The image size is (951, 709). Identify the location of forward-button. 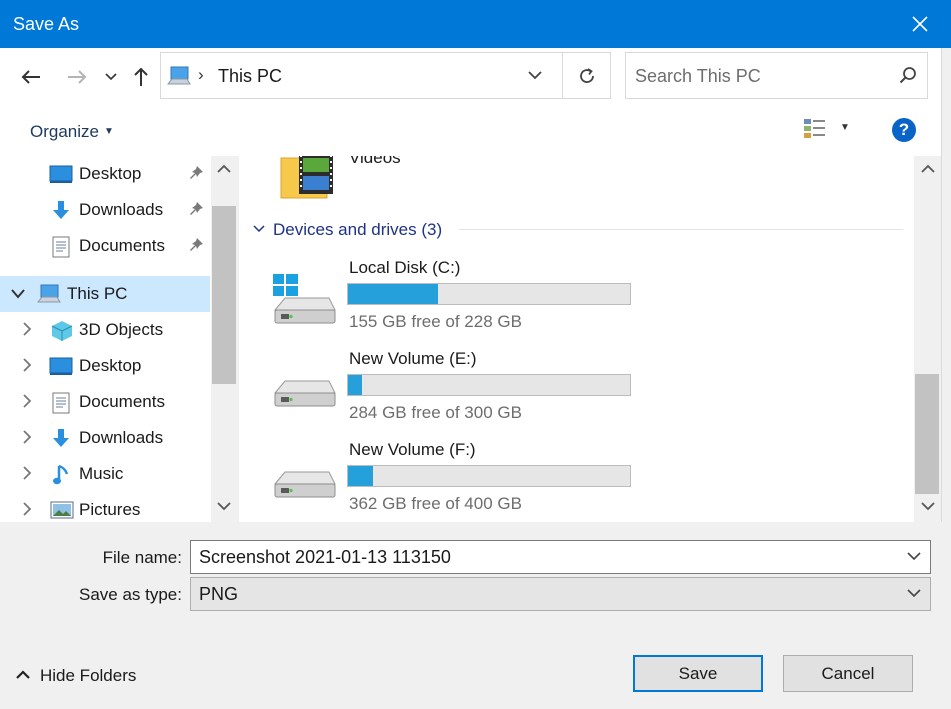
(77, 77).